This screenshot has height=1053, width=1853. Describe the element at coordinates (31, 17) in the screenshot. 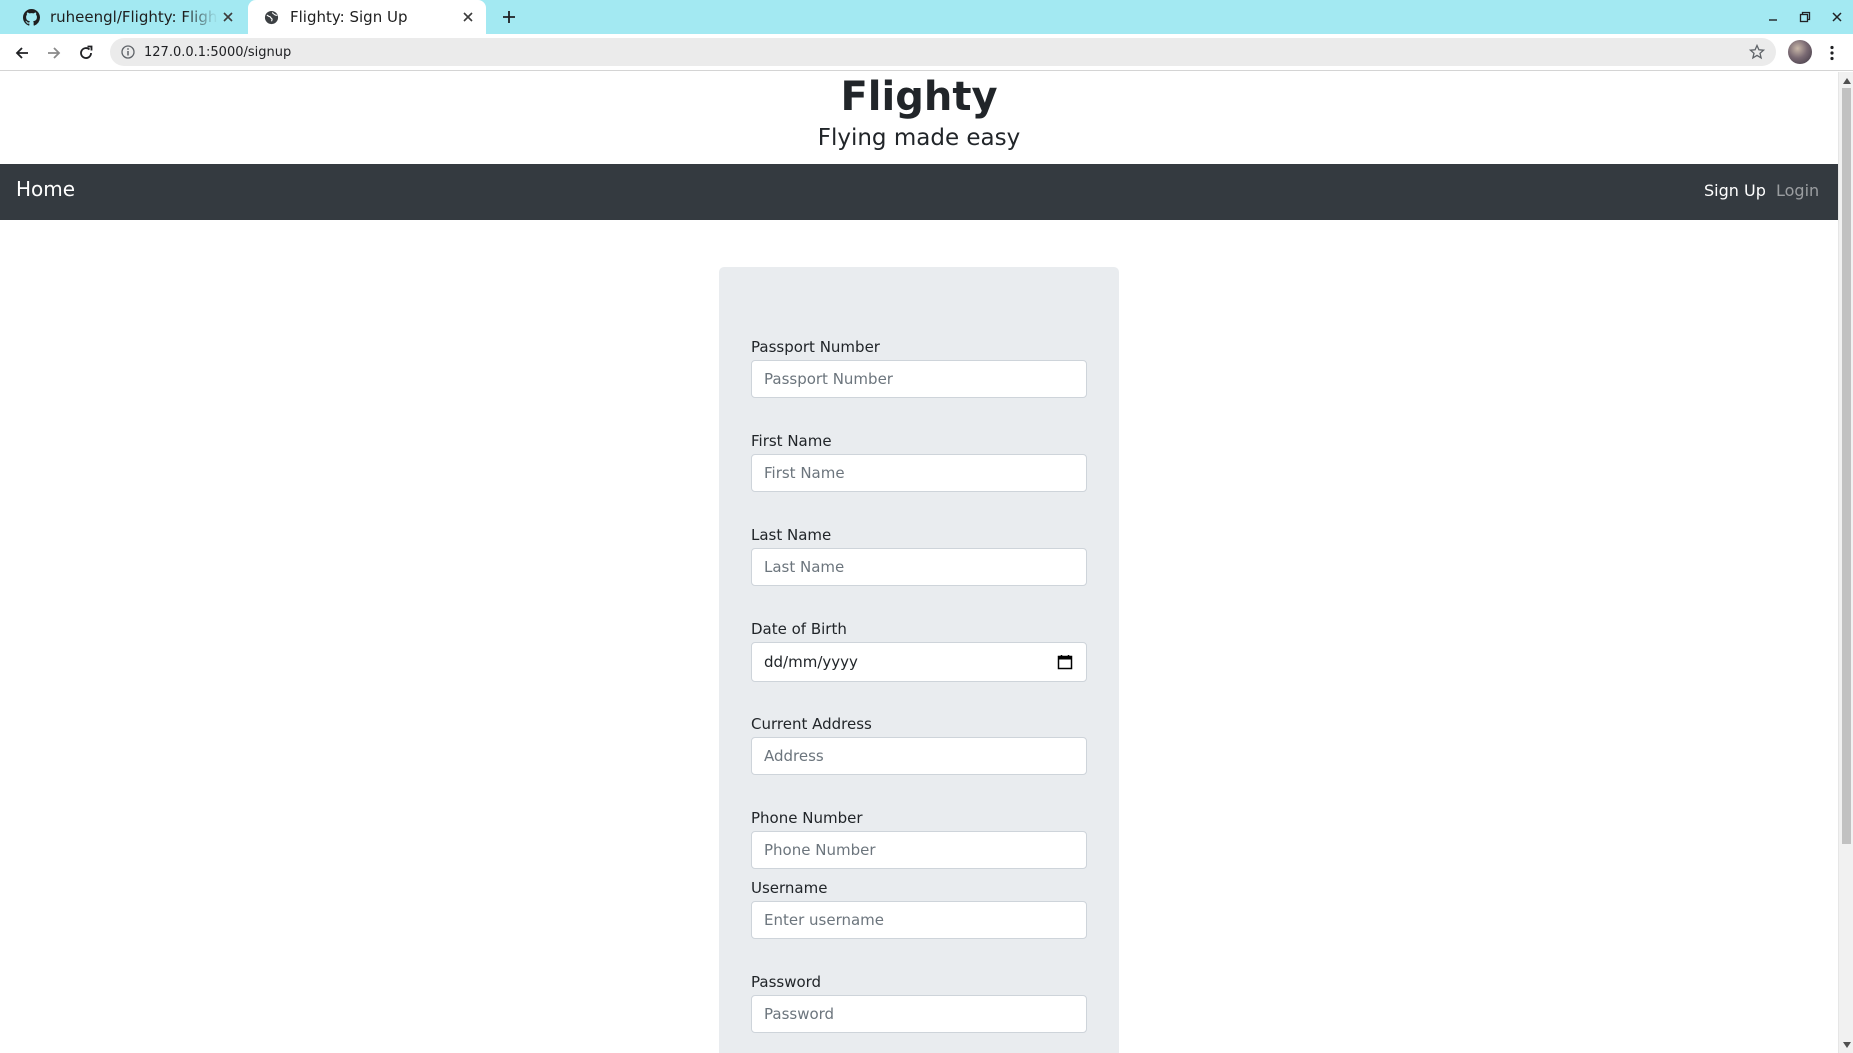

I see `github-icon` at that location.